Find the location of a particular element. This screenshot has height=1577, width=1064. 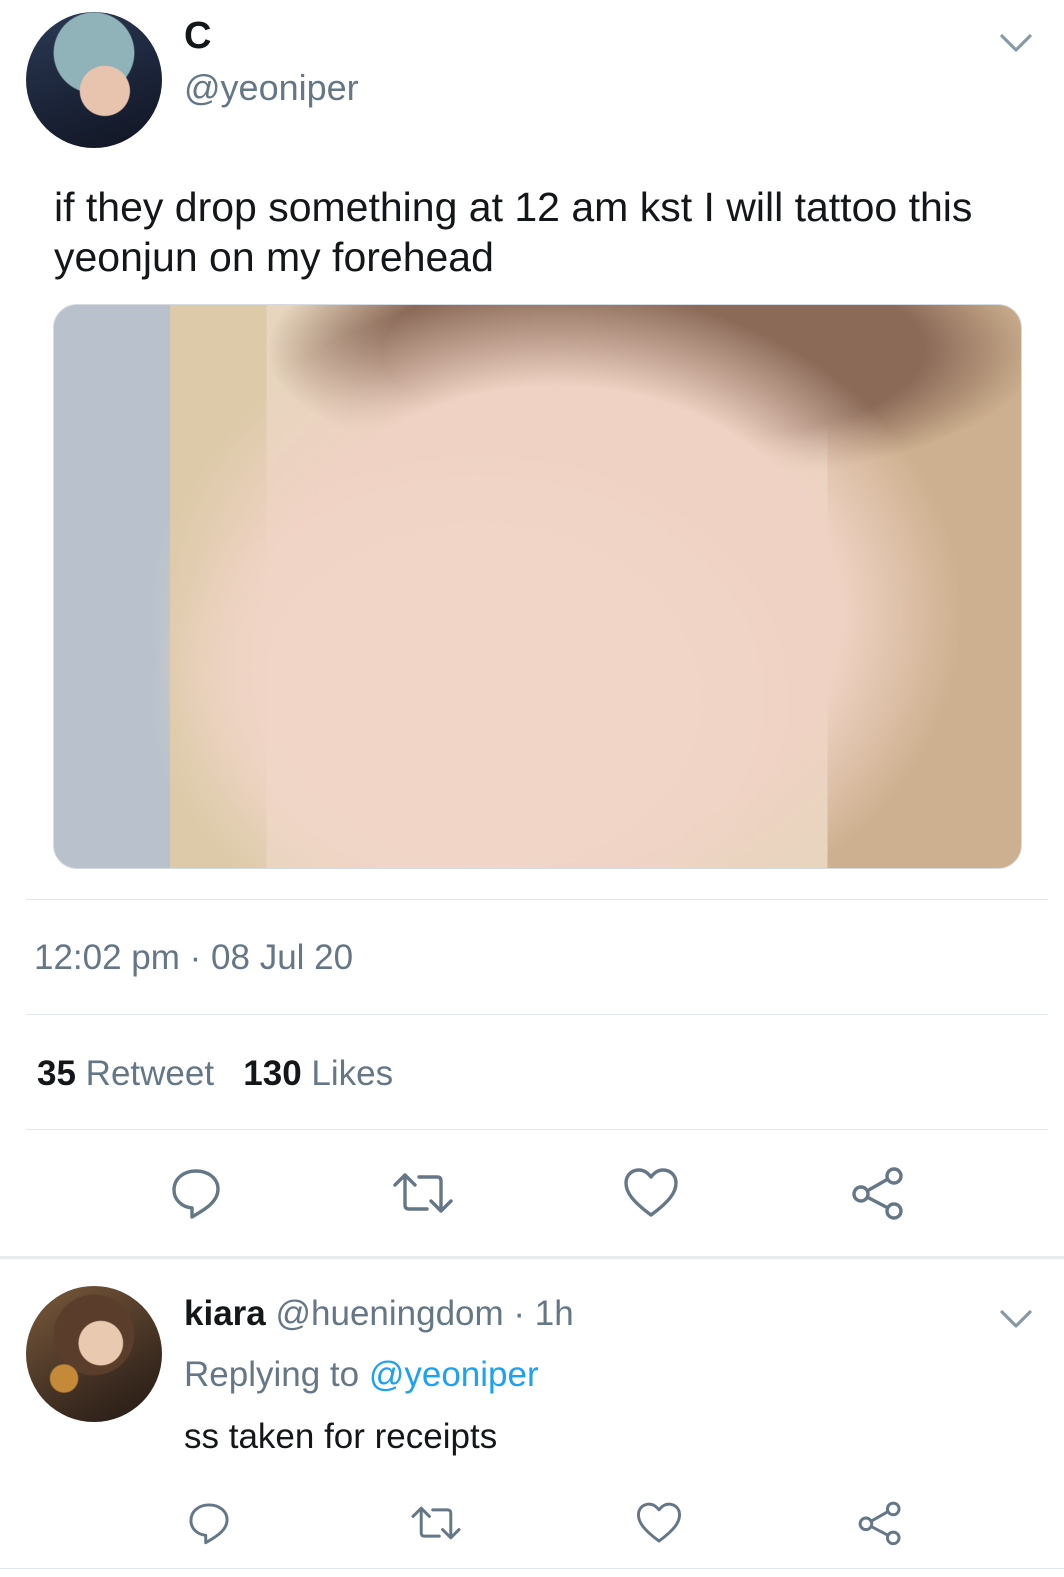

reply-author-avatar is located at coordinates (94, 1354).